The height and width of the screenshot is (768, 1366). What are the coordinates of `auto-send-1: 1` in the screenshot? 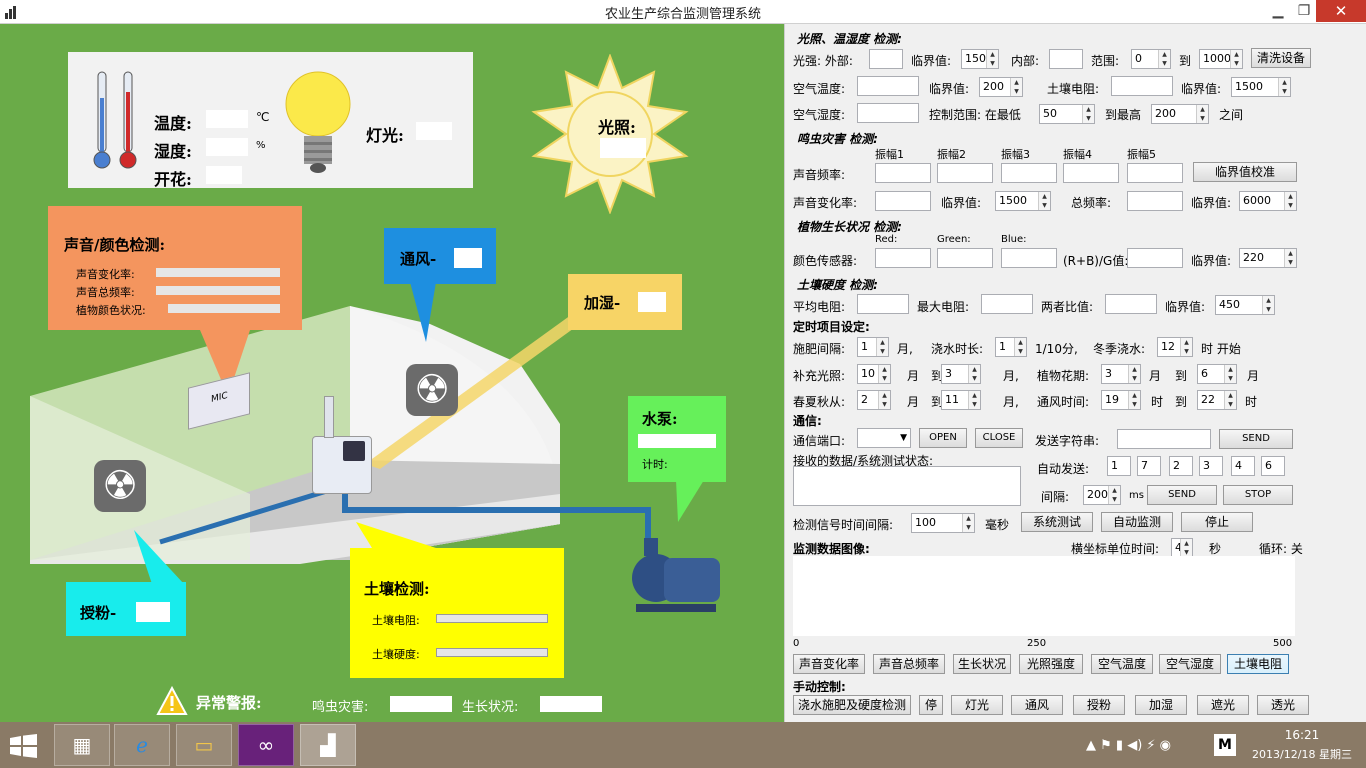 It's located at (1119, 466).